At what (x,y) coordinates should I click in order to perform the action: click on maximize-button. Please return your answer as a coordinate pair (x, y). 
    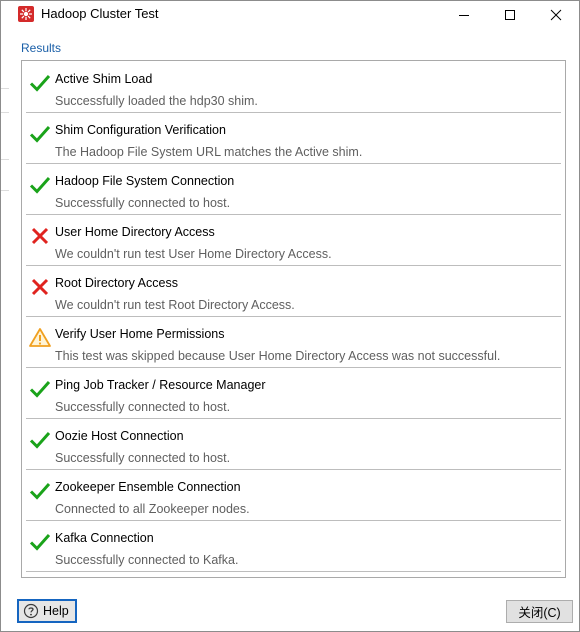
    Looking at the image, I should click on (510, 15).